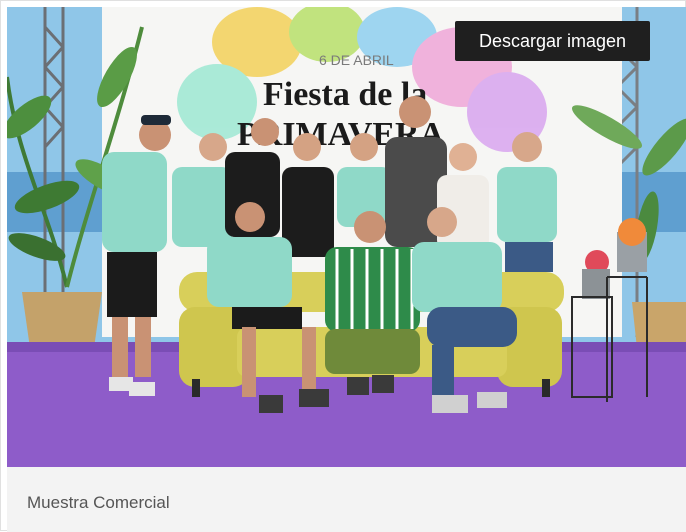  Describe the element at coordinates (356, 60) in the screenshot. I see `banner-date: 6 DE ABRIL` at that location.